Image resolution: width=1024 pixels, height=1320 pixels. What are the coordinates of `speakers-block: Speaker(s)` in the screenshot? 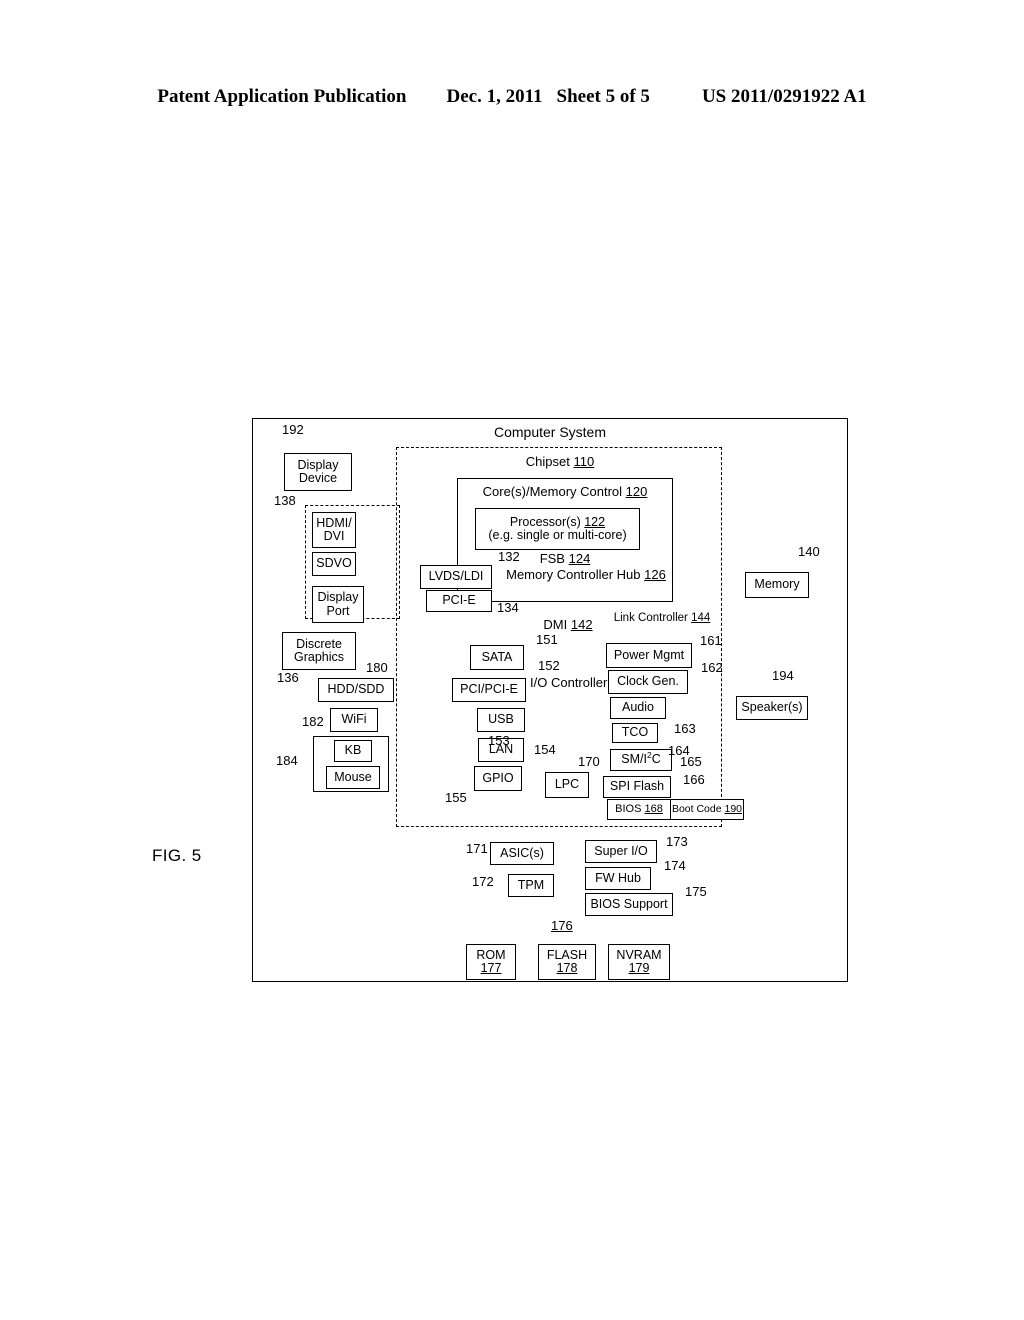 It's located at (772, 708).